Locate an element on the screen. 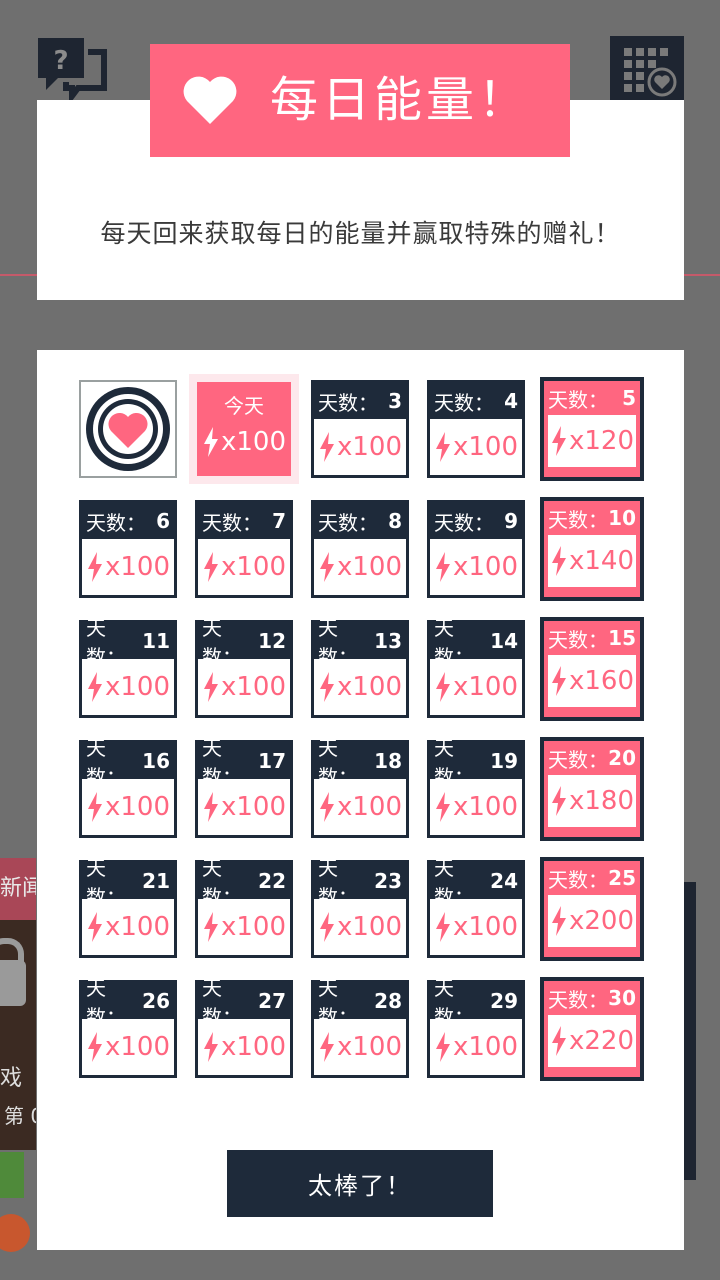  day-cell: 天数： 17 x100 is located at coordinates (244, 787).